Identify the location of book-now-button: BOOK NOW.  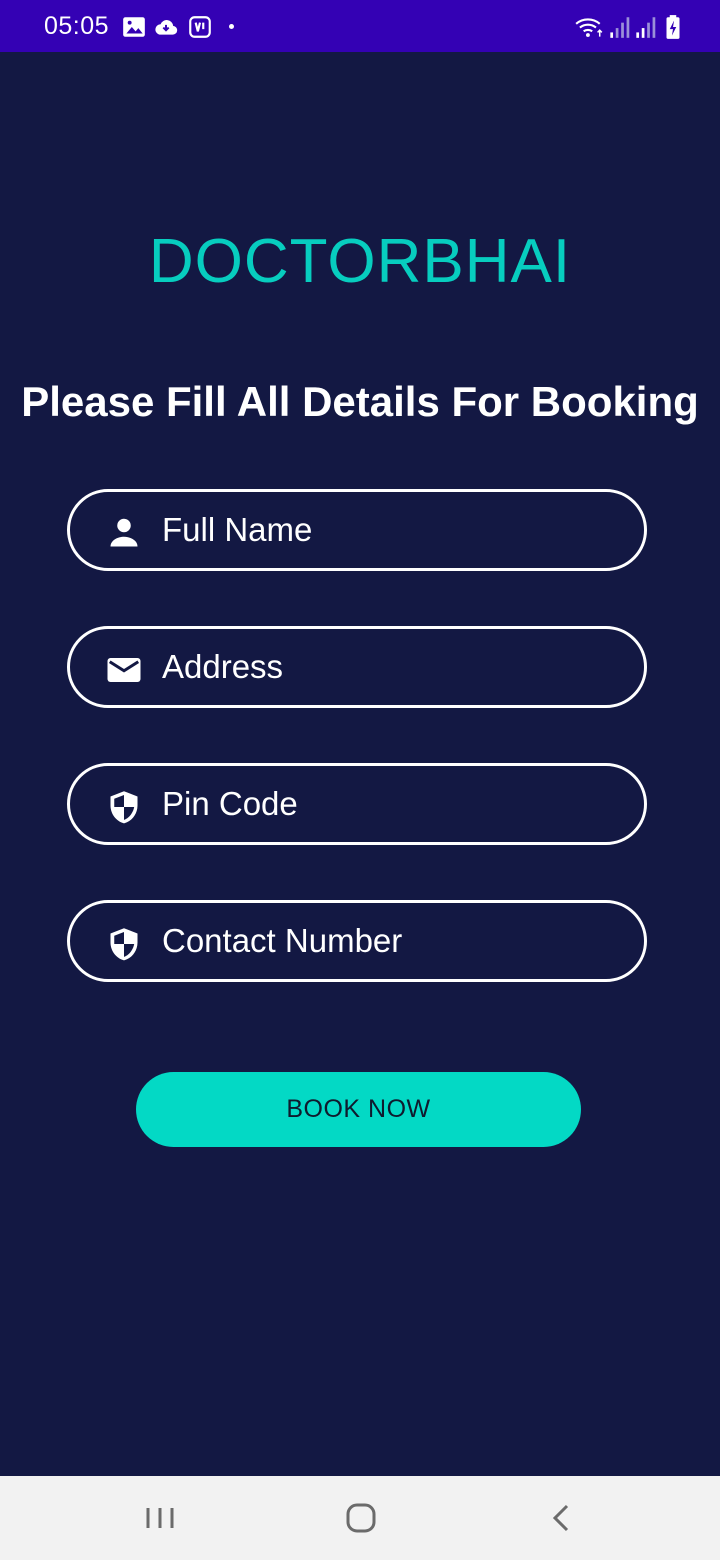
(358, 1109).